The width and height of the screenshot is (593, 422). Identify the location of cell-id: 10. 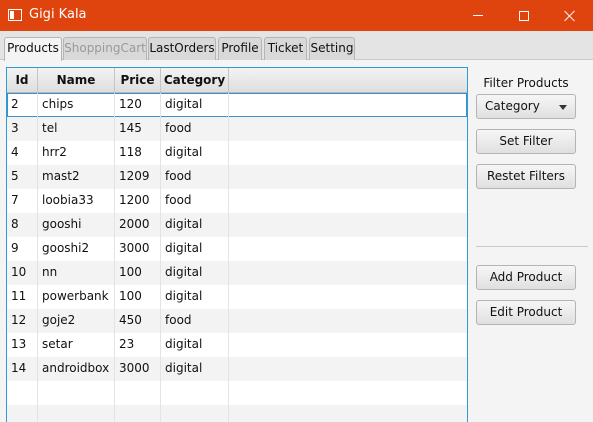
(22, 273).